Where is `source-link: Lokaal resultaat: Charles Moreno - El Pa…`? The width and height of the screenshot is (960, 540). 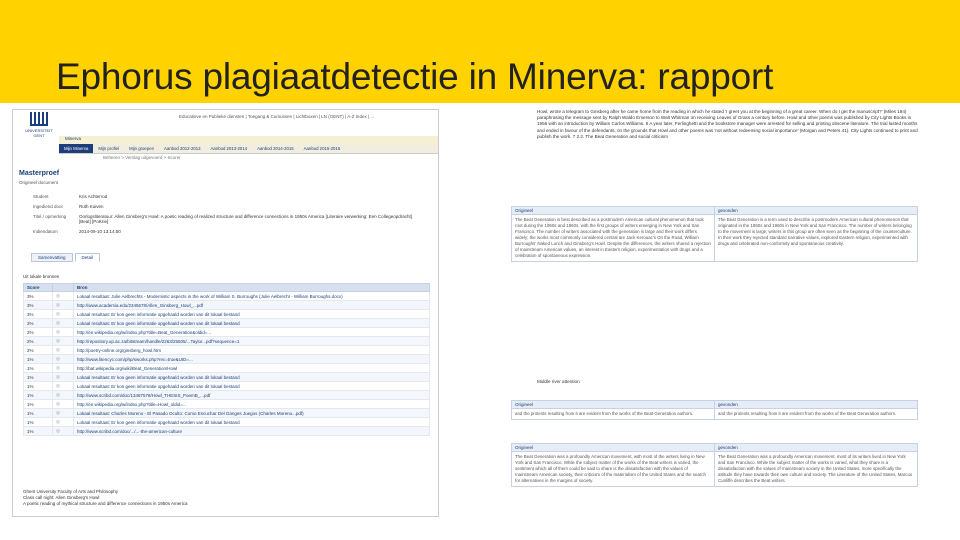 source-link: Lokaal resultaat: Charles Moreno - El Pa… is located at coordinates (251, 413).